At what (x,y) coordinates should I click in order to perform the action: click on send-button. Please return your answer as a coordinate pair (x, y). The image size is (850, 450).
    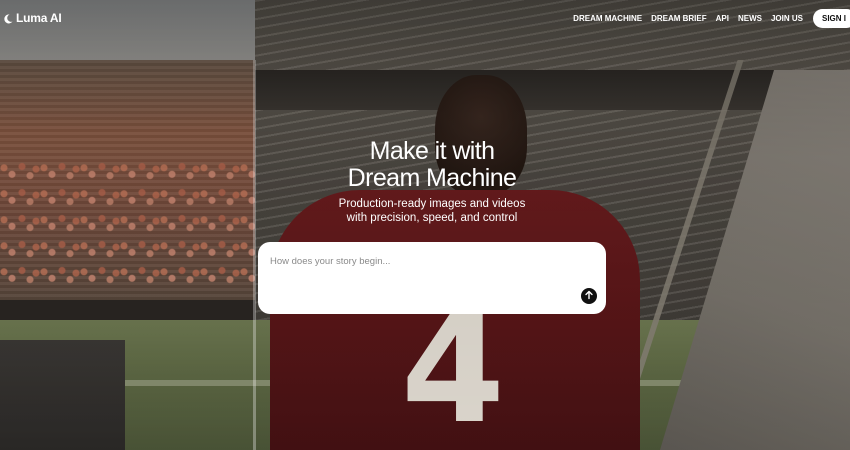
    Looking at the image, I should click on (589, 296).